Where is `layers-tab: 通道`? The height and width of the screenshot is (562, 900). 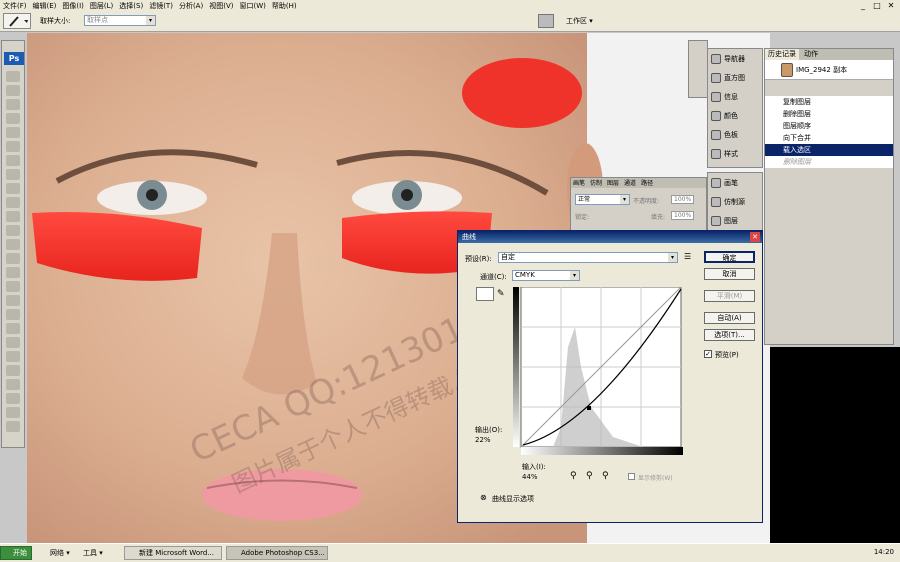 layers-tab: 通道 is located at coordinates (630, 183).